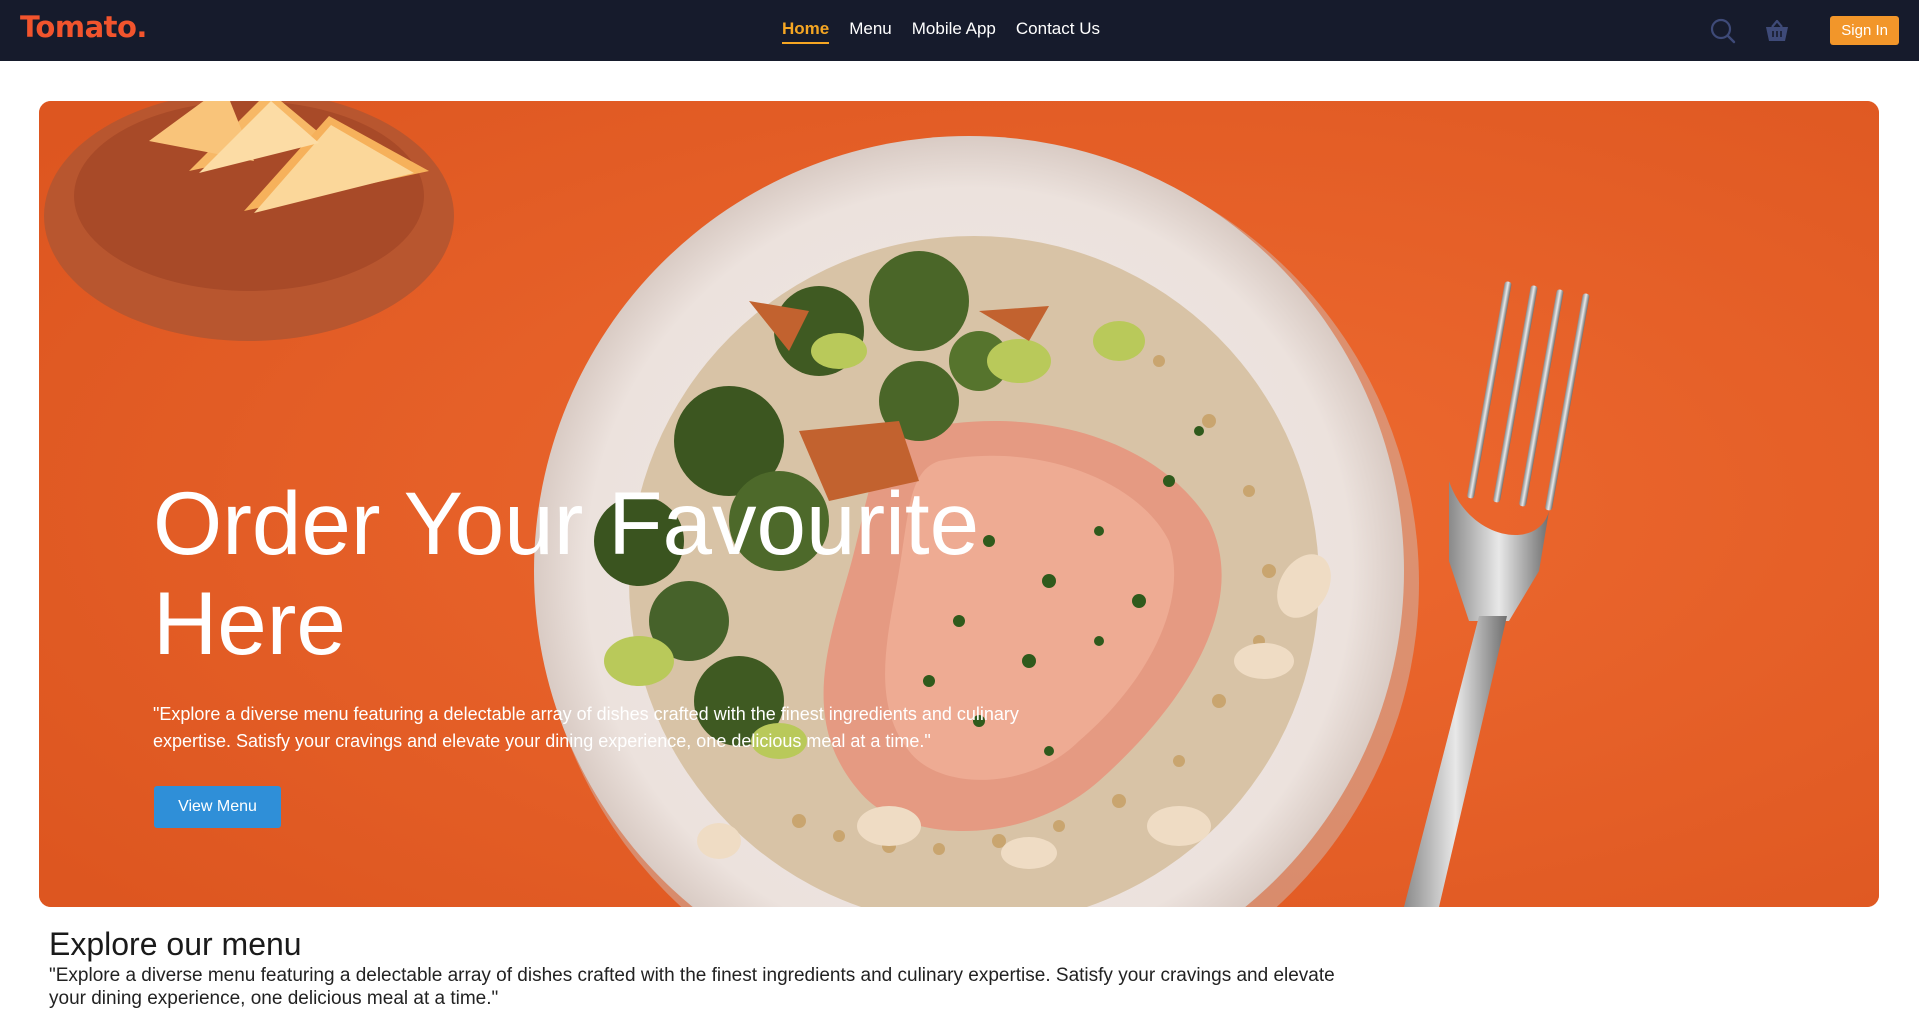 The width and height of the screenshot is (1919, 1010). I want to click on view-menu-button: View Menu, so click(217, 807).